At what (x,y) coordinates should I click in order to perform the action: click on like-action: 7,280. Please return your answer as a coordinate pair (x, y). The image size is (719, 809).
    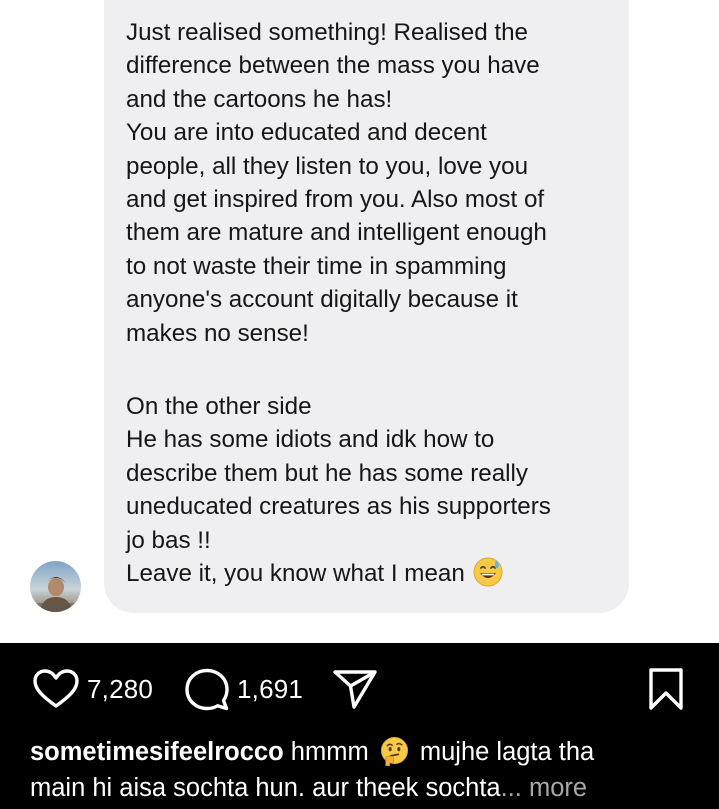
    Looking at the image, I should click on (92, 689).